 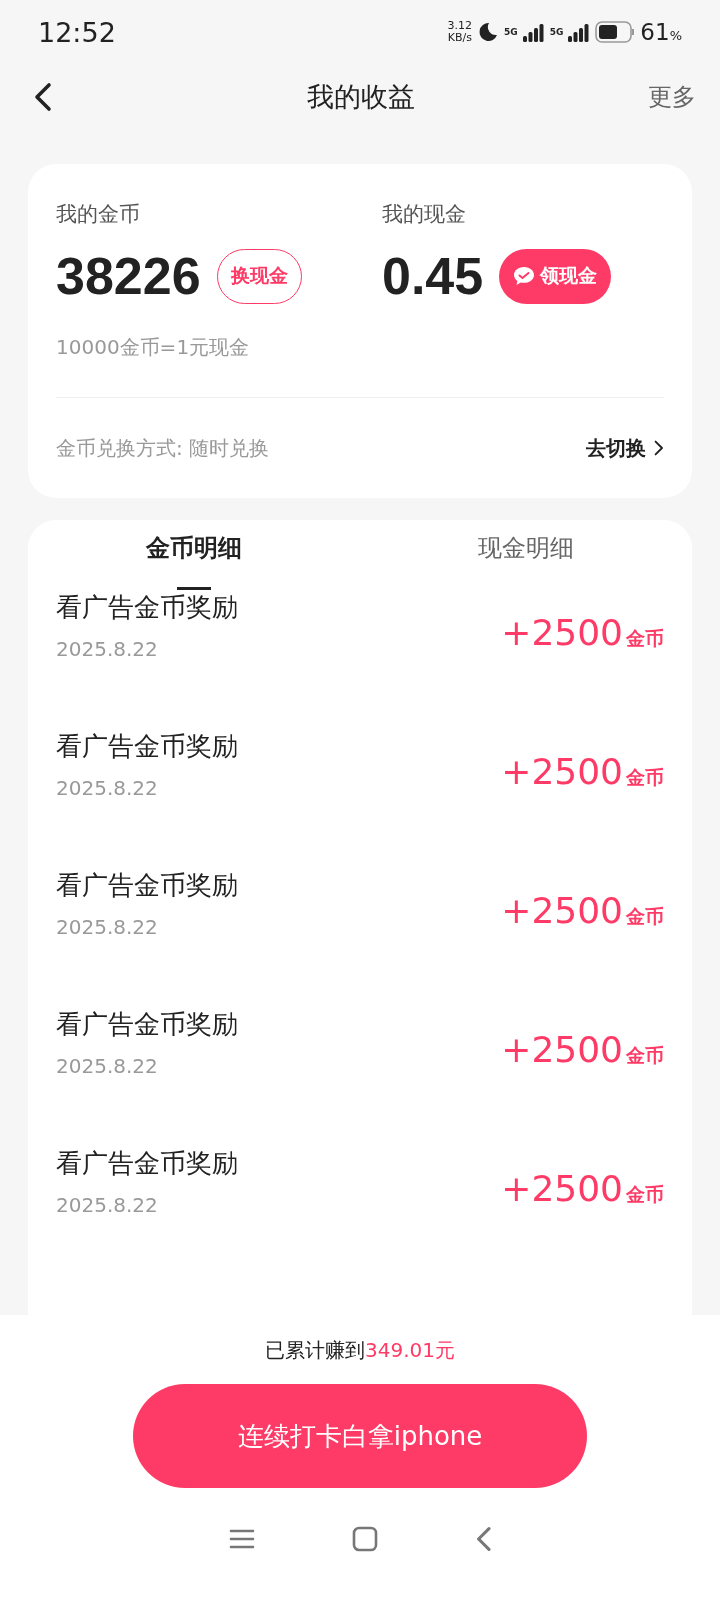 I want to click on tab: 金币明细, so click(x=194, y=555).